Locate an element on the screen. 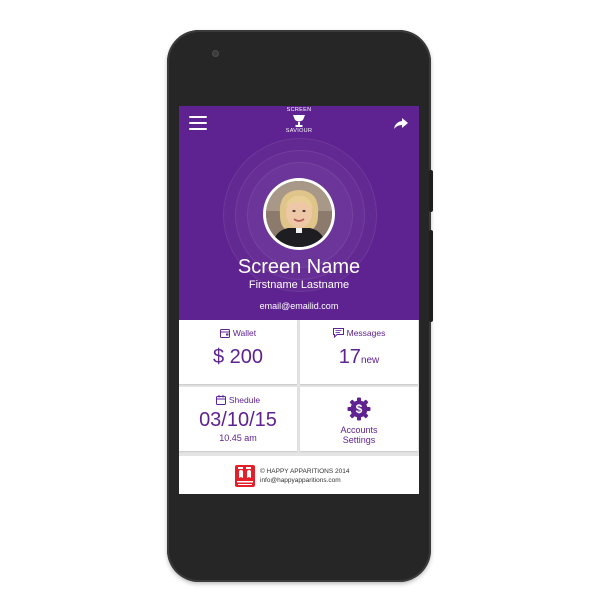 This screenshot has height=600, width=600. wallet-label: Wallet is located at coordinates (244, 333).